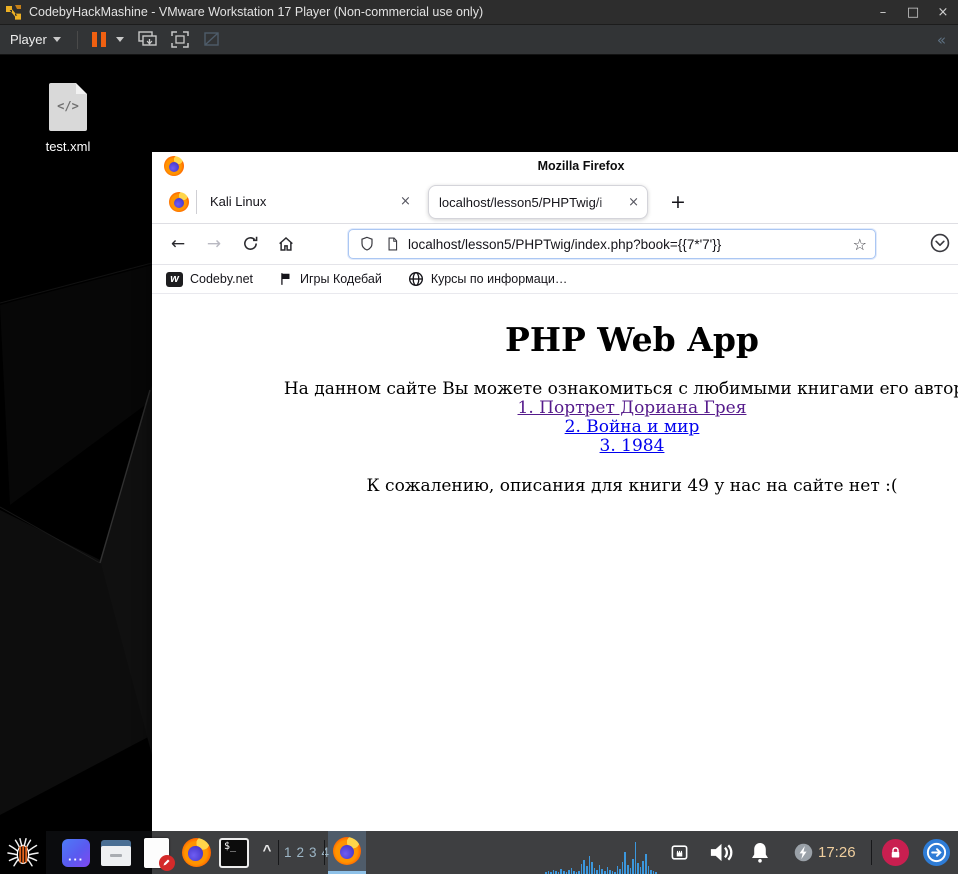 This screenshot has width=958, height=874. I want to click on text-editor-icon, so click(159, 854).